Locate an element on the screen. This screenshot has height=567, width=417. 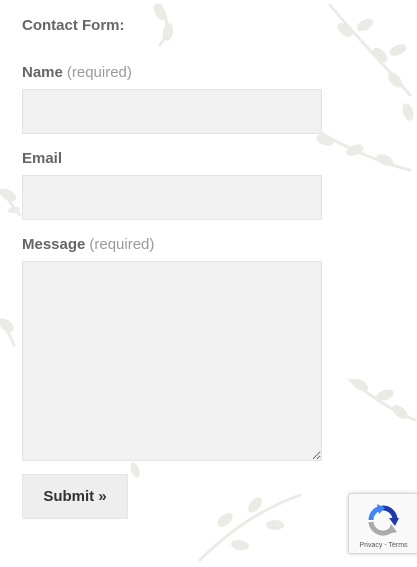
name-required-hint: (required) is located at coordinates (99, 72).